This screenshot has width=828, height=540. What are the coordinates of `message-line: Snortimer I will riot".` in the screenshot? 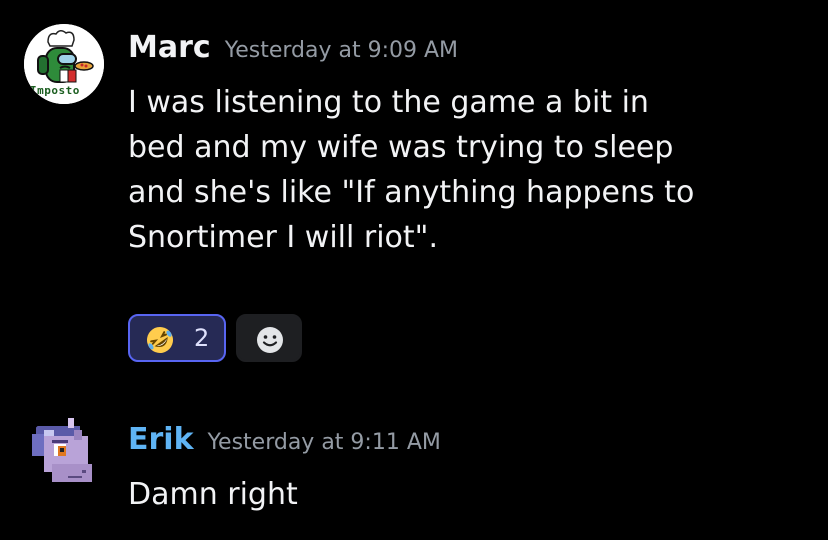 It's located at (283, 237).